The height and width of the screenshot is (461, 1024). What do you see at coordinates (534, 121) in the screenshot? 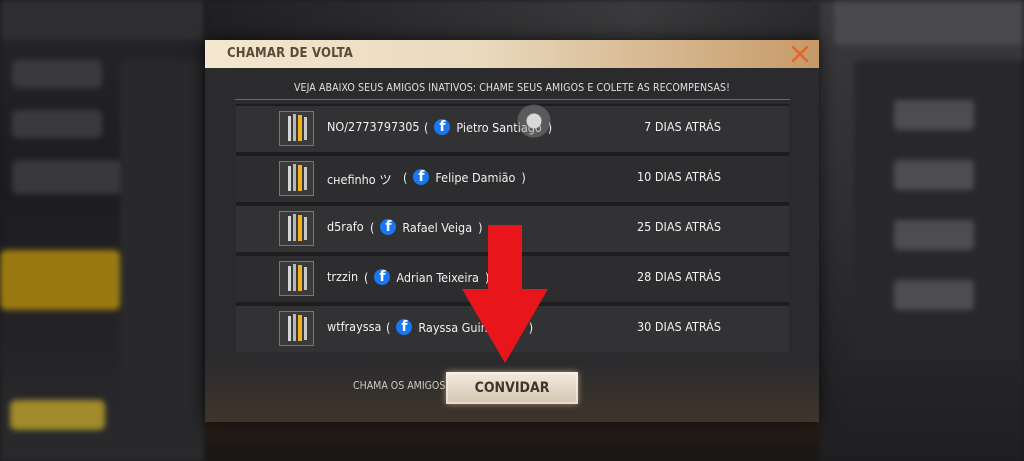
I see `touch-cursor-indicator` at bounding box center [534, 121].